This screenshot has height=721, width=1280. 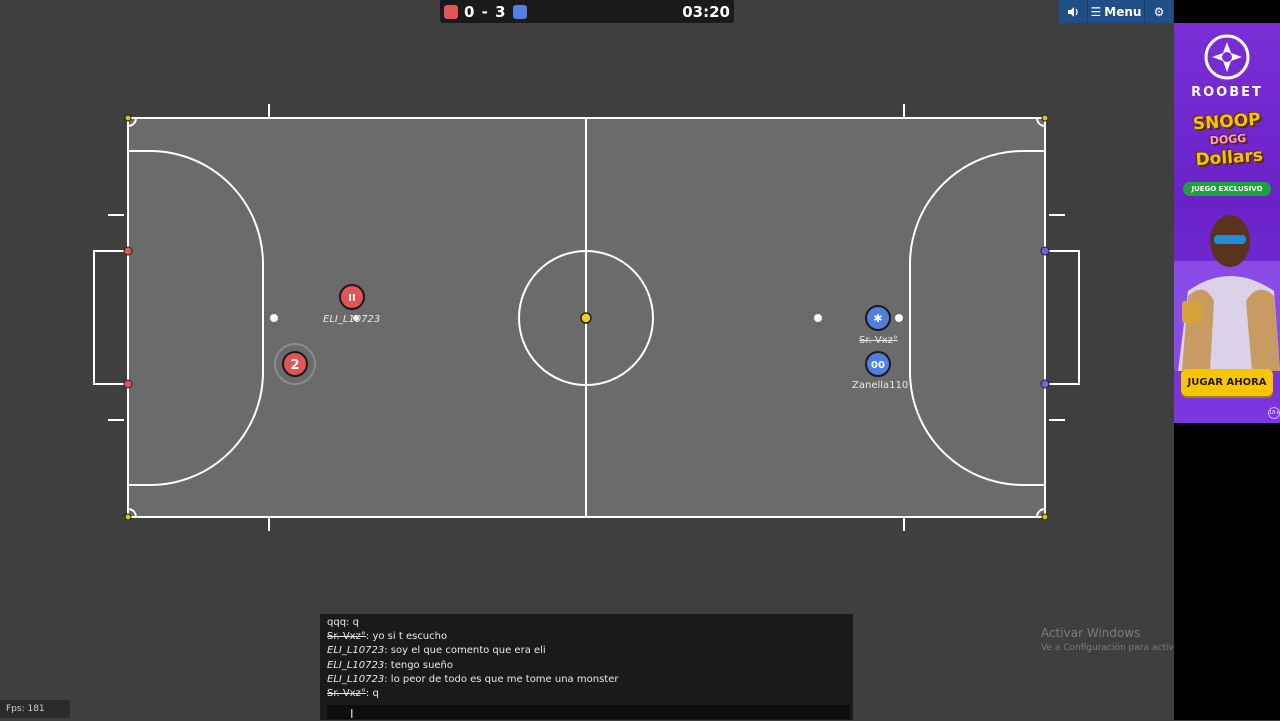 What do you see at coordinates (1227, 293) in the screenshot?
I see `ad-character-illustration` at bounding box center [1227, 293].